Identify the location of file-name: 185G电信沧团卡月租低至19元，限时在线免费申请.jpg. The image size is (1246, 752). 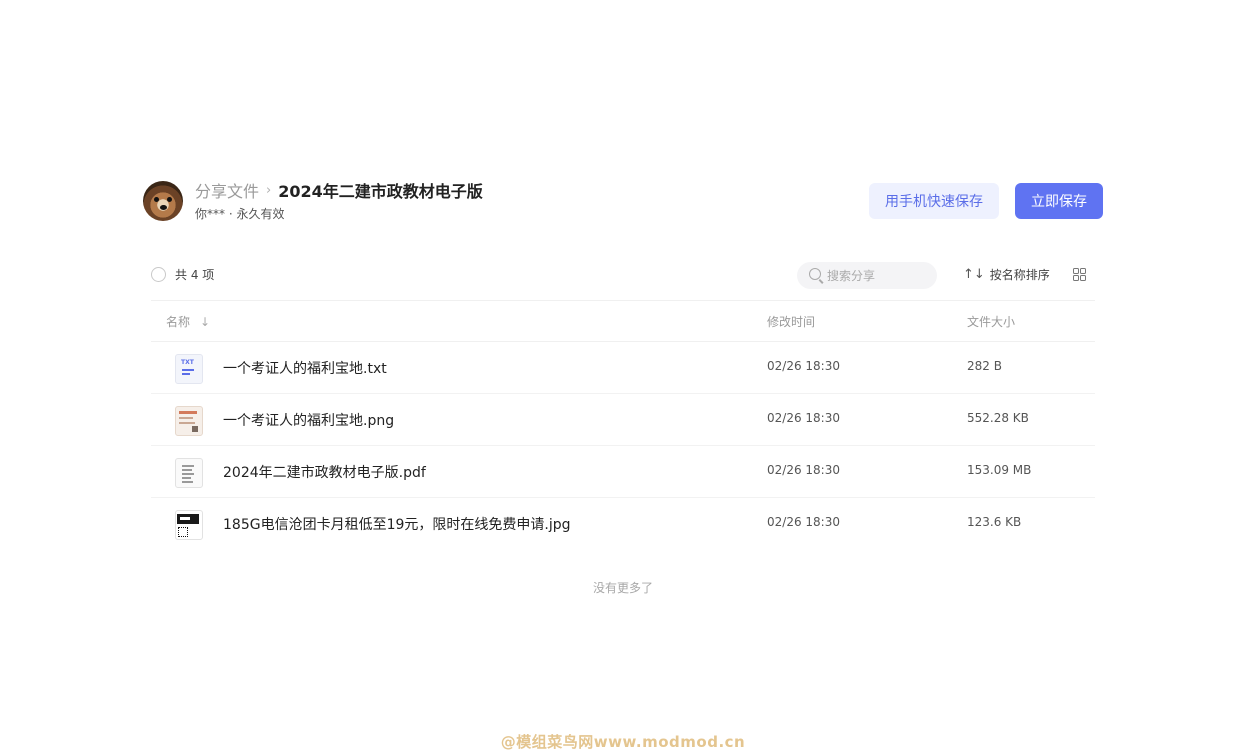
(397, 524).